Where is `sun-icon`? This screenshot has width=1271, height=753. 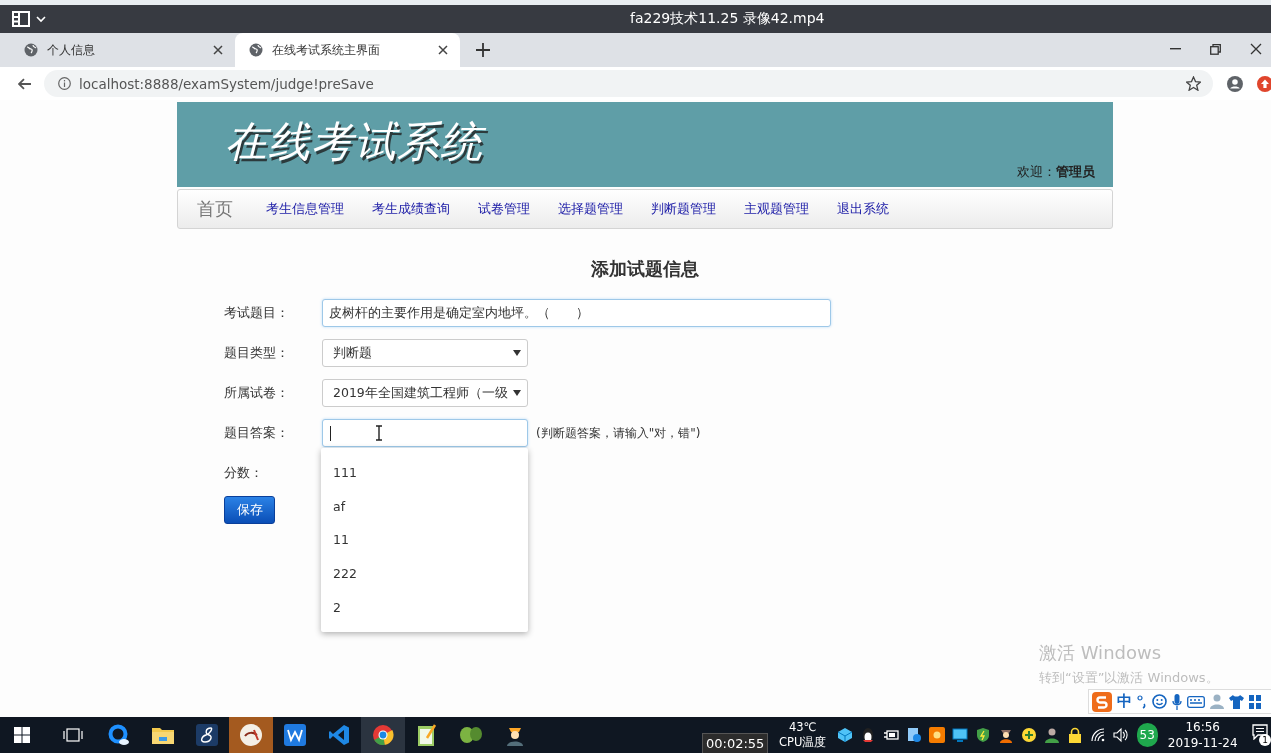
sun-icon is located at coordinates (936, 735).